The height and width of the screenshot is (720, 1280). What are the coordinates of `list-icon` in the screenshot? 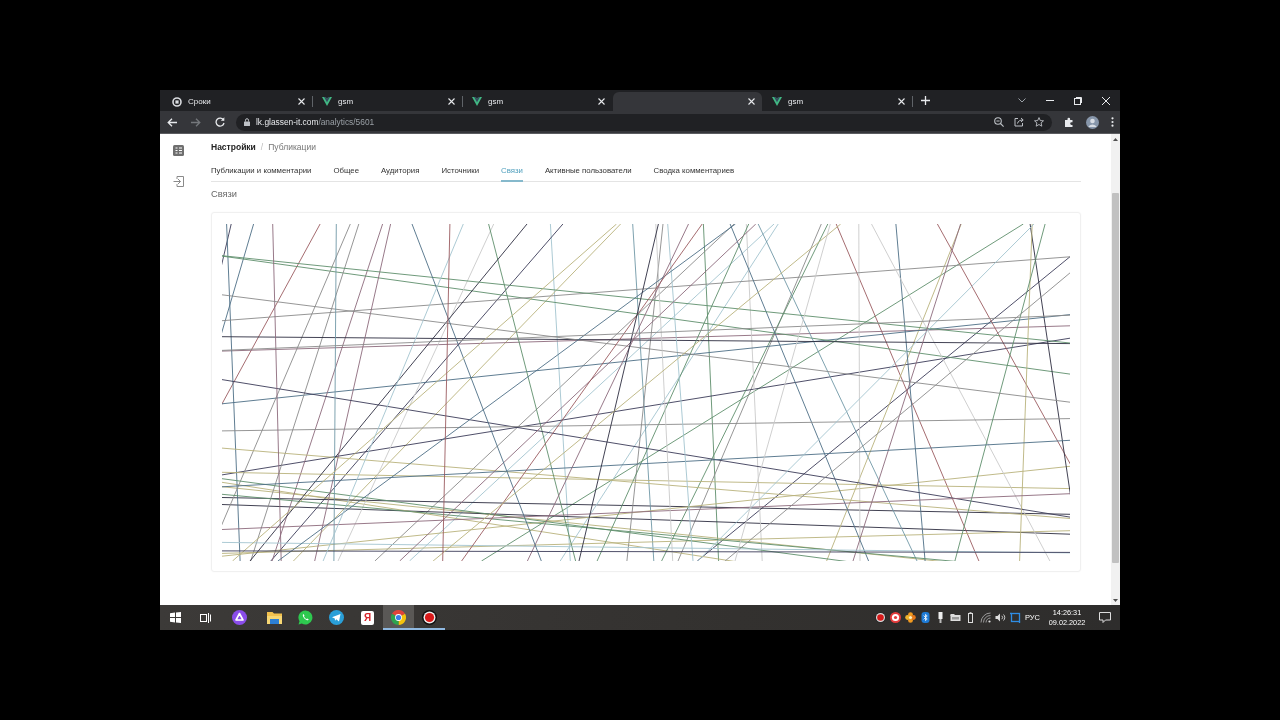 It's located at (178, 150).